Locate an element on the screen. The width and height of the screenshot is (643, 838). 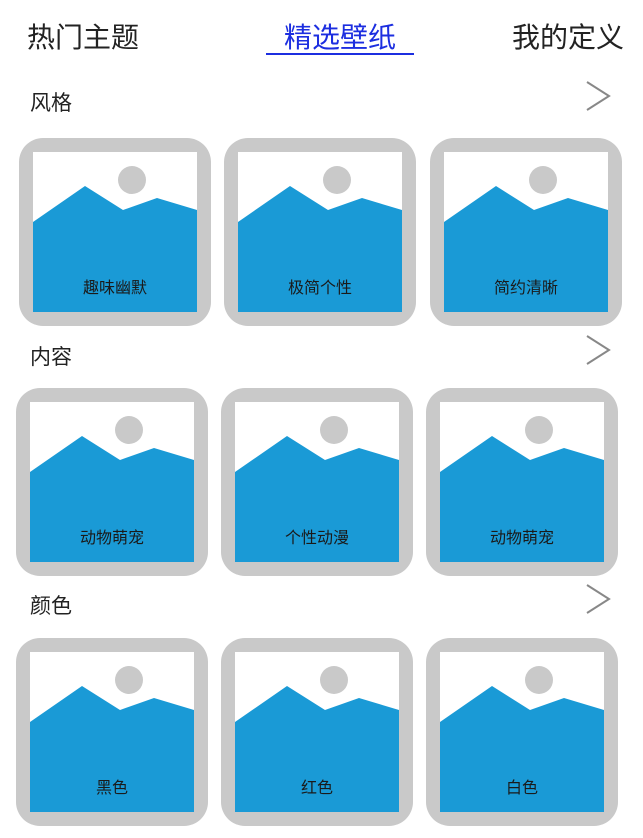
card-label: 白色 is located at coordinates (521, 787).